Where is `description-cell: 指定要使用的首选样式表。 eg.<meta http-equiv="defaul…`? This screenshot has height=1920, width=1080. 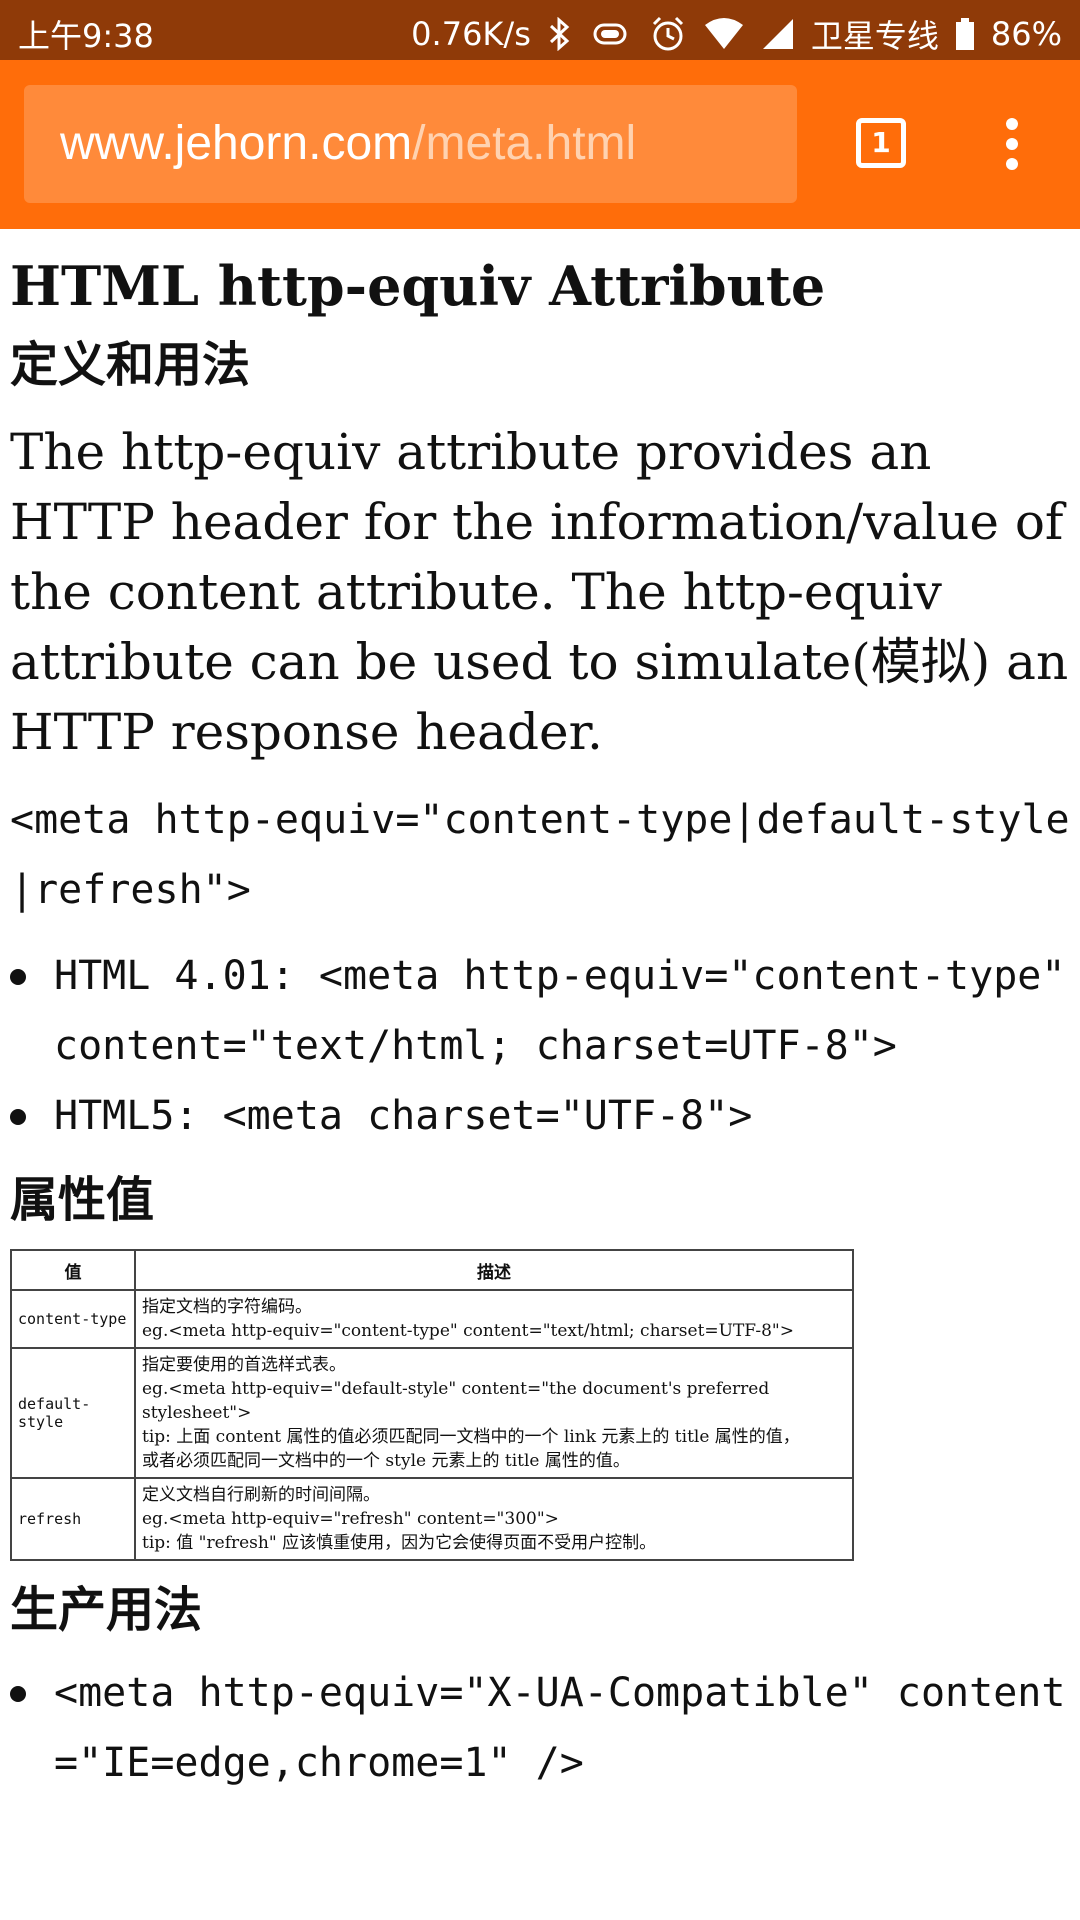 description-cell: 指定要使用的首选样式表。 eg.<meta http-equiv="defaul… is located at coordinates (494, 1413).